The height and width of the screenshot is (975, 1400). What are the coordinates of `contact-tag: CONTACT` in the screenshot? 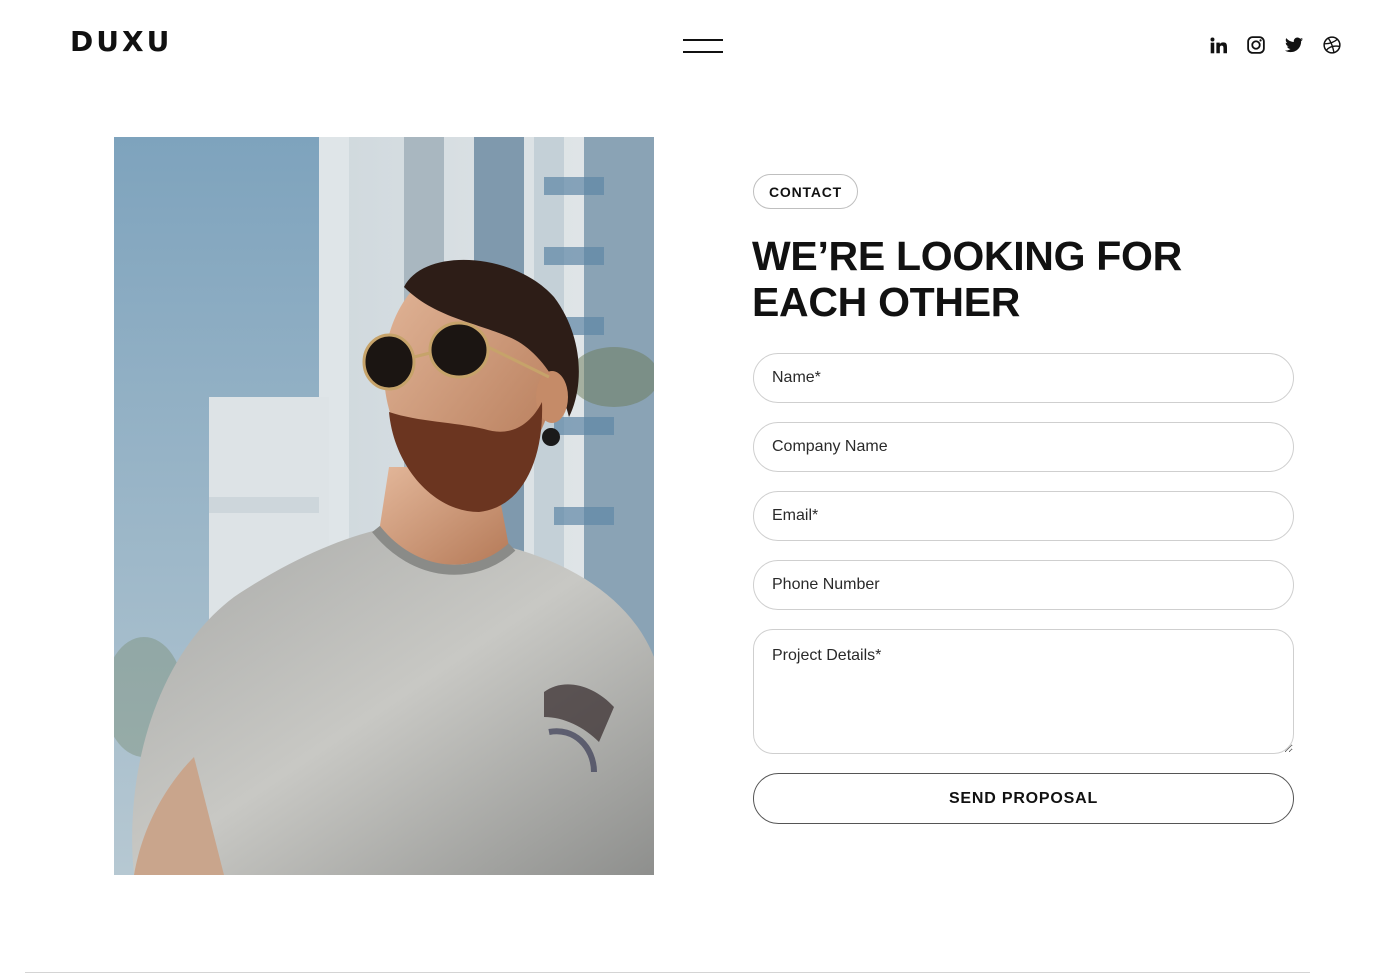 It's located at (805, 191).